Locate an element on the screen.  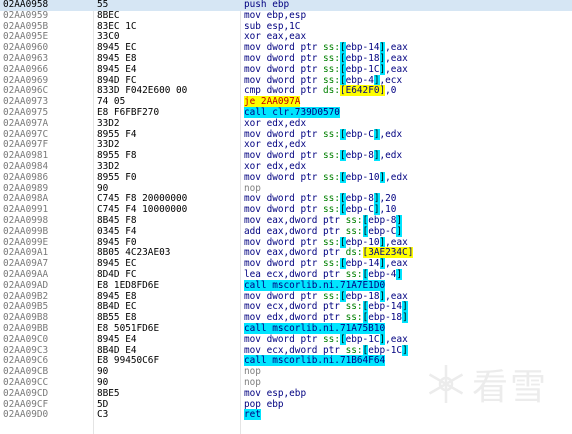
instruction-token: lea ecx,dword ptr is located at coordinates (295, 274).